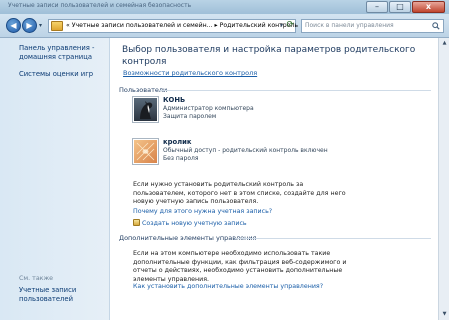 The image size is (449, 320). What do you see at coordinates (190, 73) in the screenshot?
I see `parental-controls-features-link: Возможности родительского контроля` at bounding box center [190, 73].